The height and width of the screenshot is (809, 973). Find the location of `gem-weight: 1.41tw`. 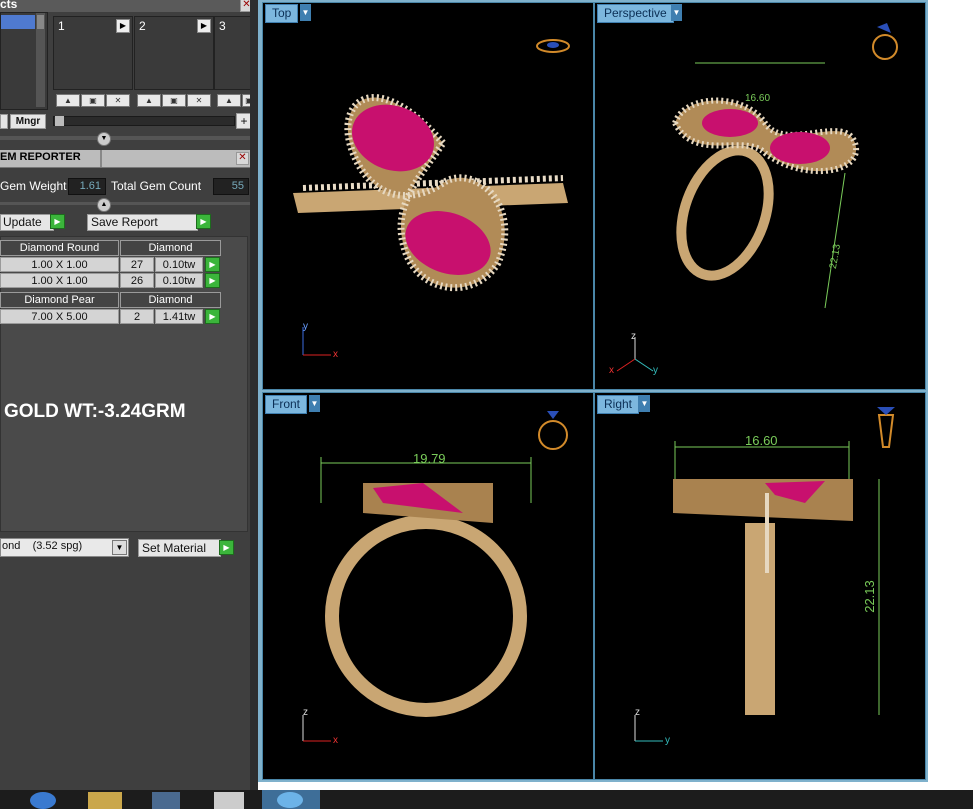

gem-weight: 1.41tw is located at coordinates (179, 316).